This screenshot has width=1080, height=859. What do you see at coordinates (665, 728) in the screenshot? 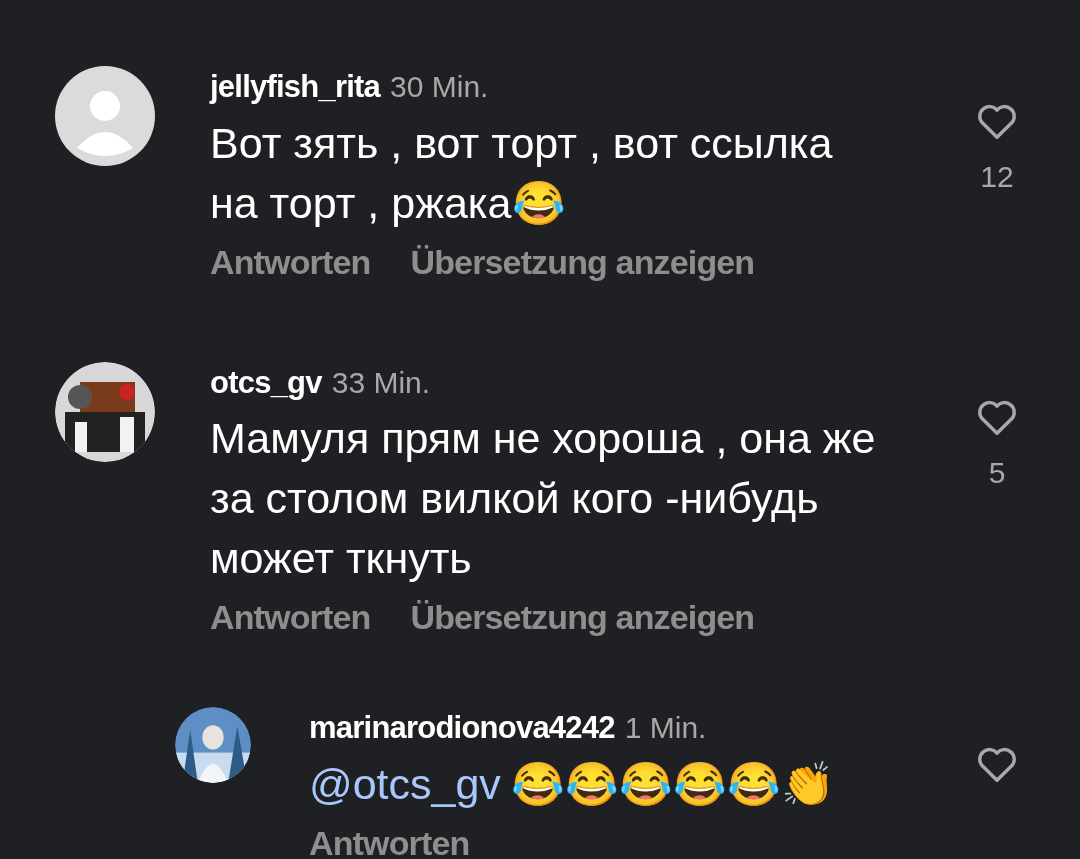
I see `timestamp: 1 Min.` at bounding box center [665, 728].